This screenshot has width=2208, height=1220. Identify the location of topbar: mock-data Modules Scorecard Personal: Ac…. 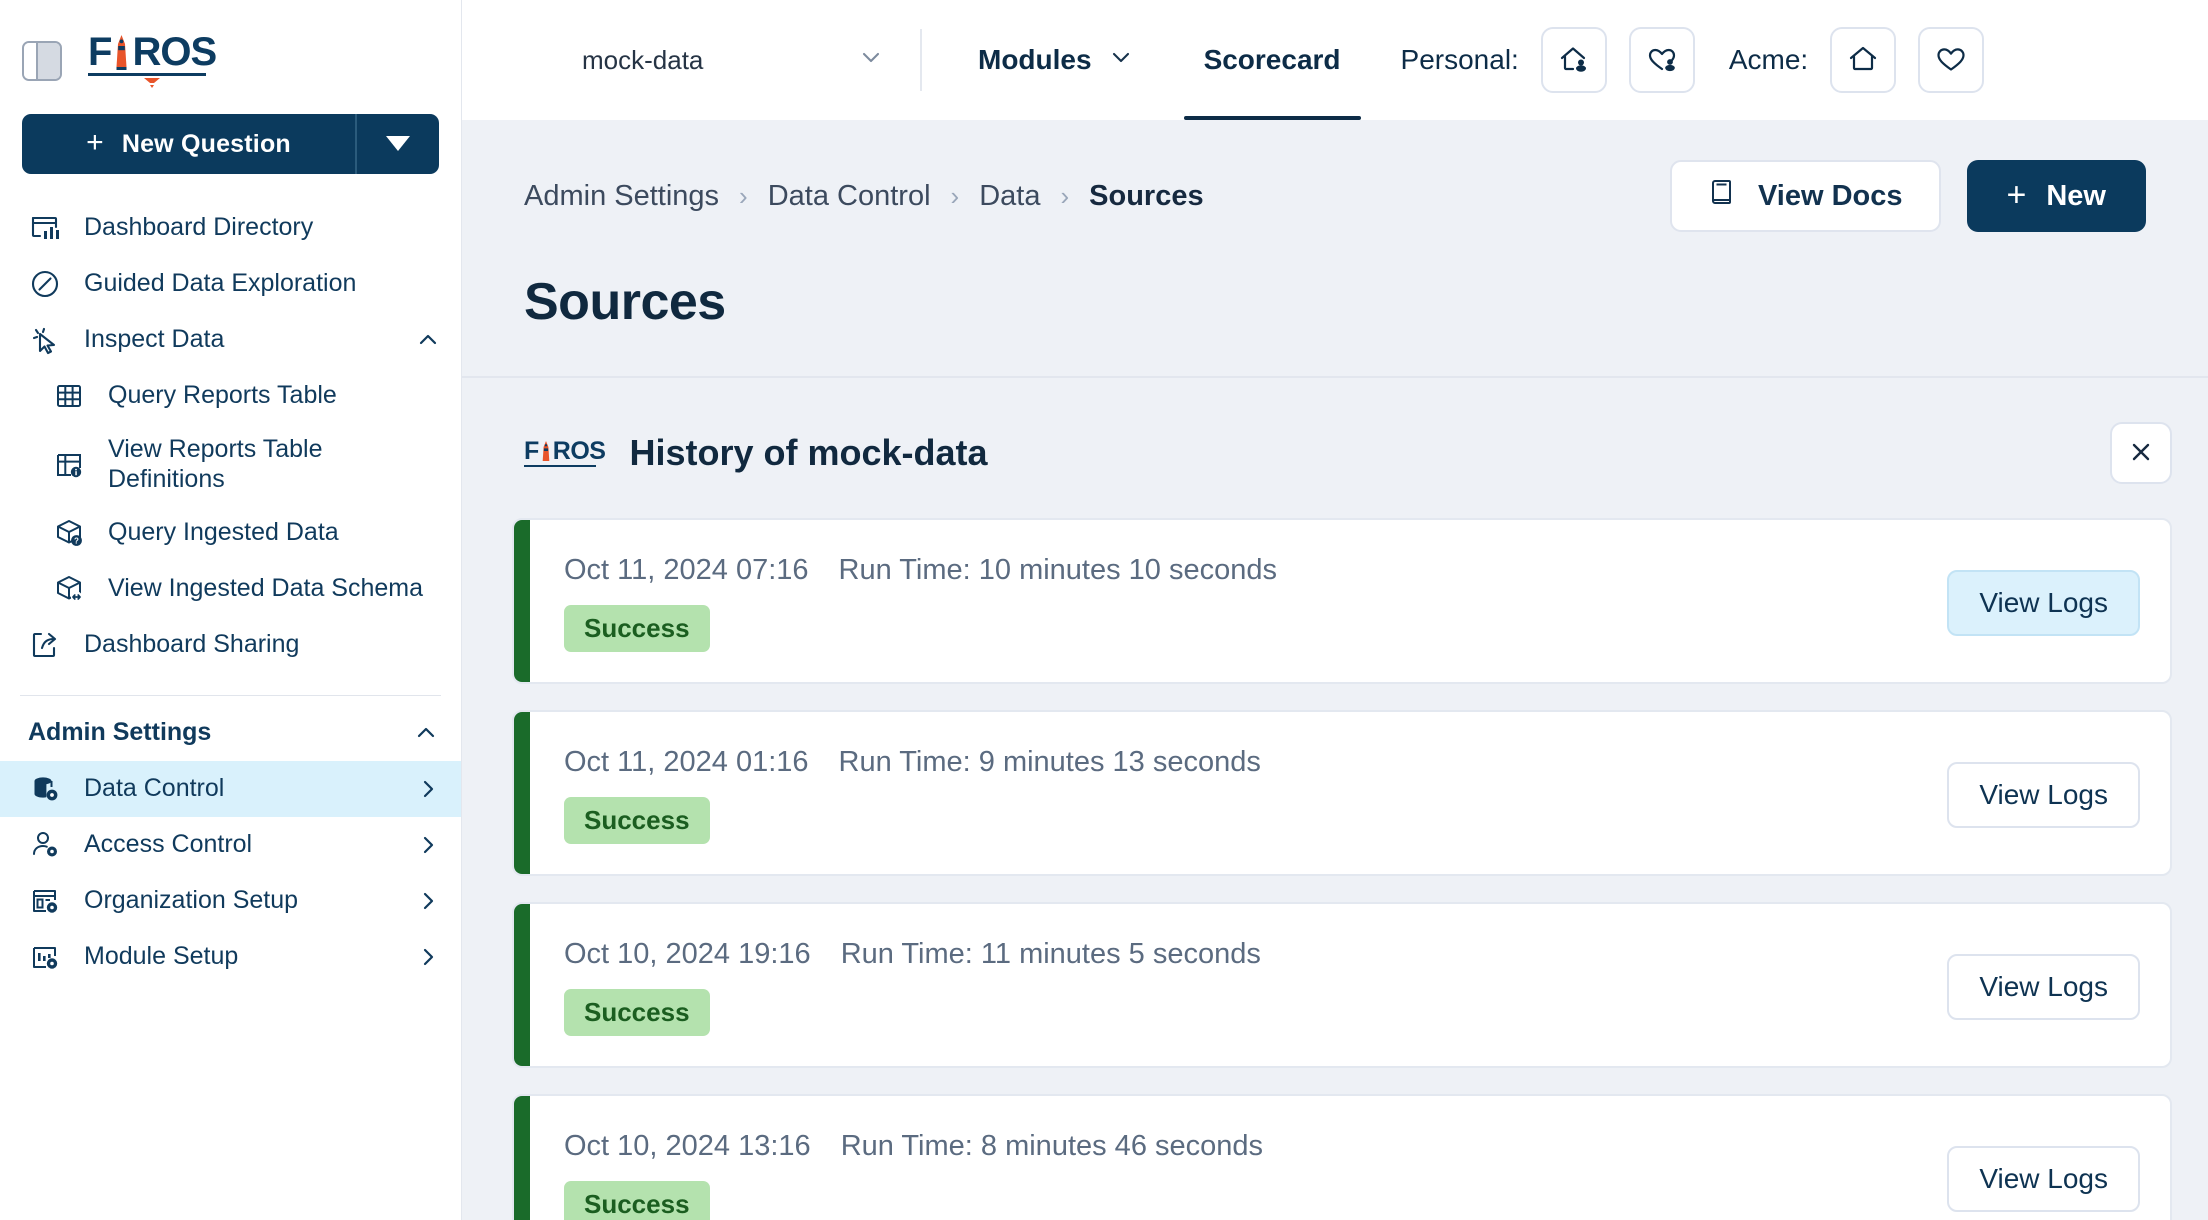
(1335, 60).